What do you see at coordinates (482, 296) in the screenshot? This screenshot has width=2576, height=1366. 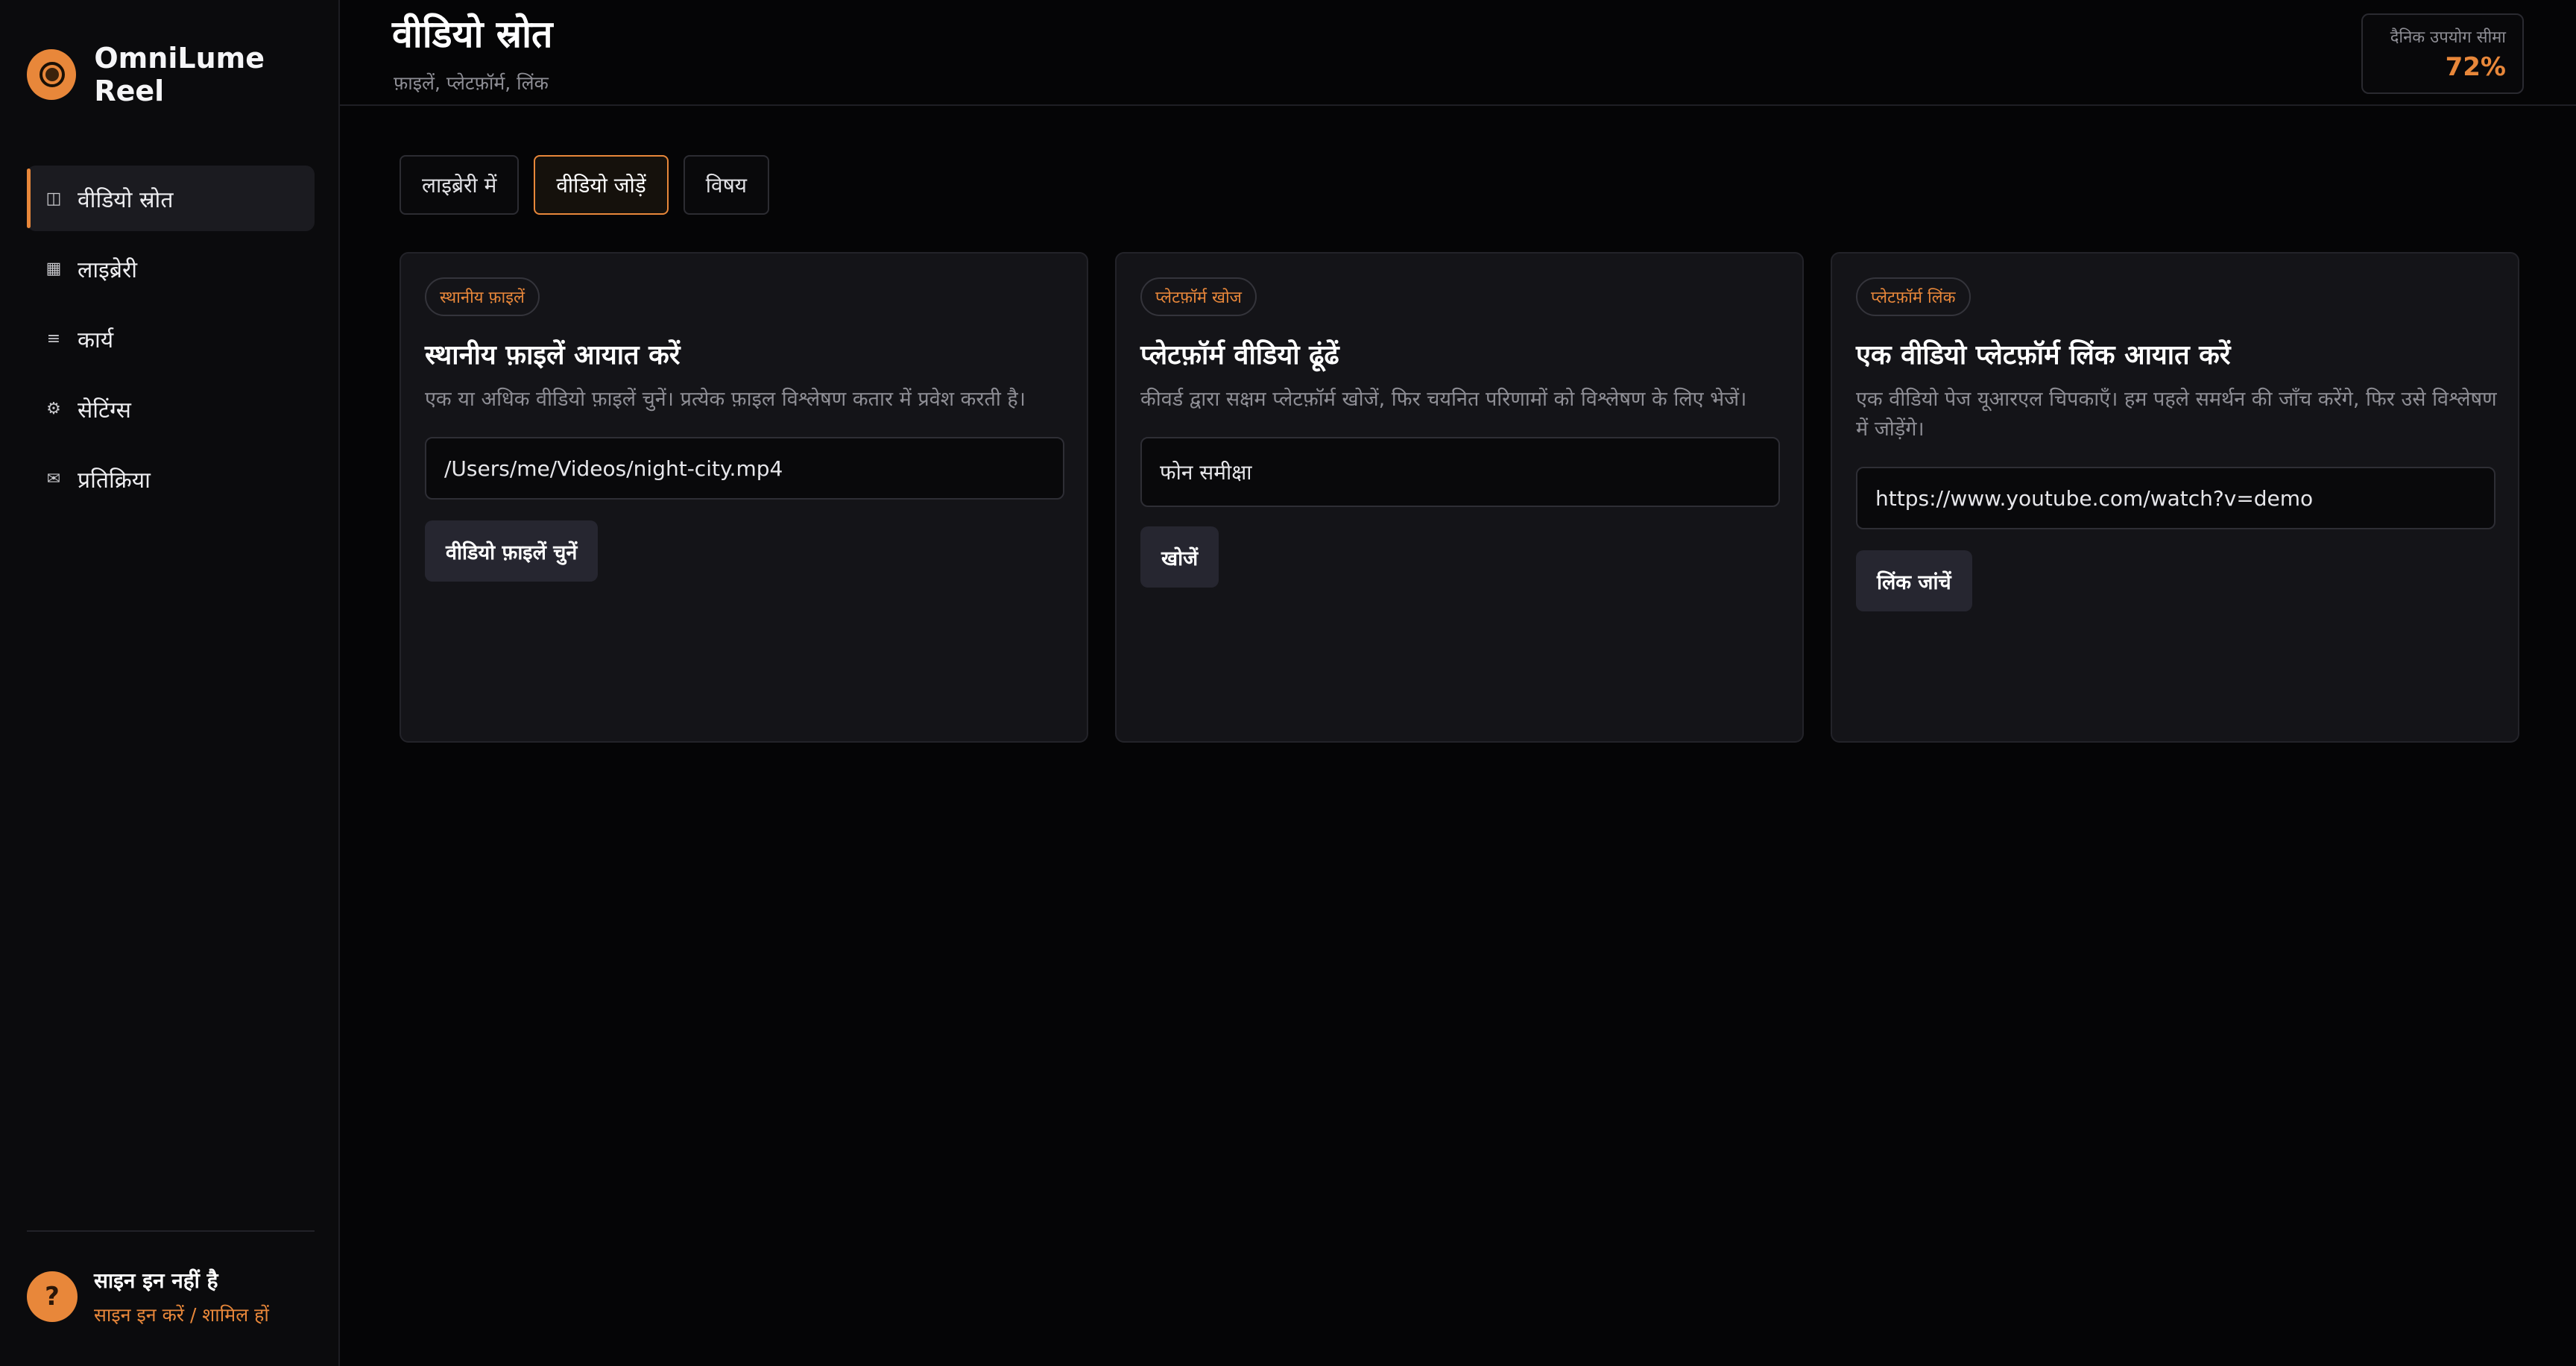 I see `card-badge: स्थानीय फ़ाइलें` at bounding box center [482, 296].